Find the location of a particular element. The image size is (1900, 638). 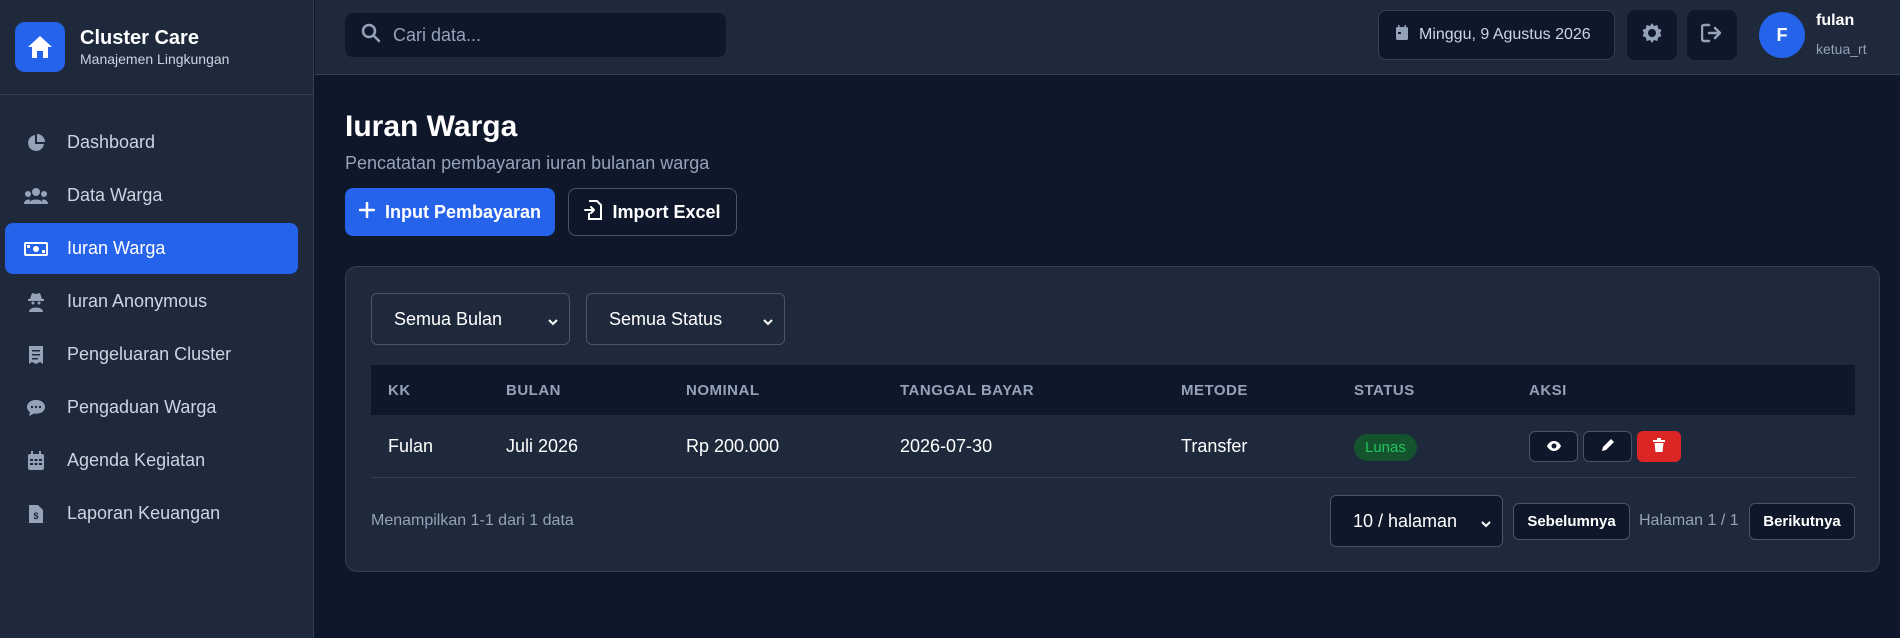

gear-icon is located at coordinates (1652, 35).